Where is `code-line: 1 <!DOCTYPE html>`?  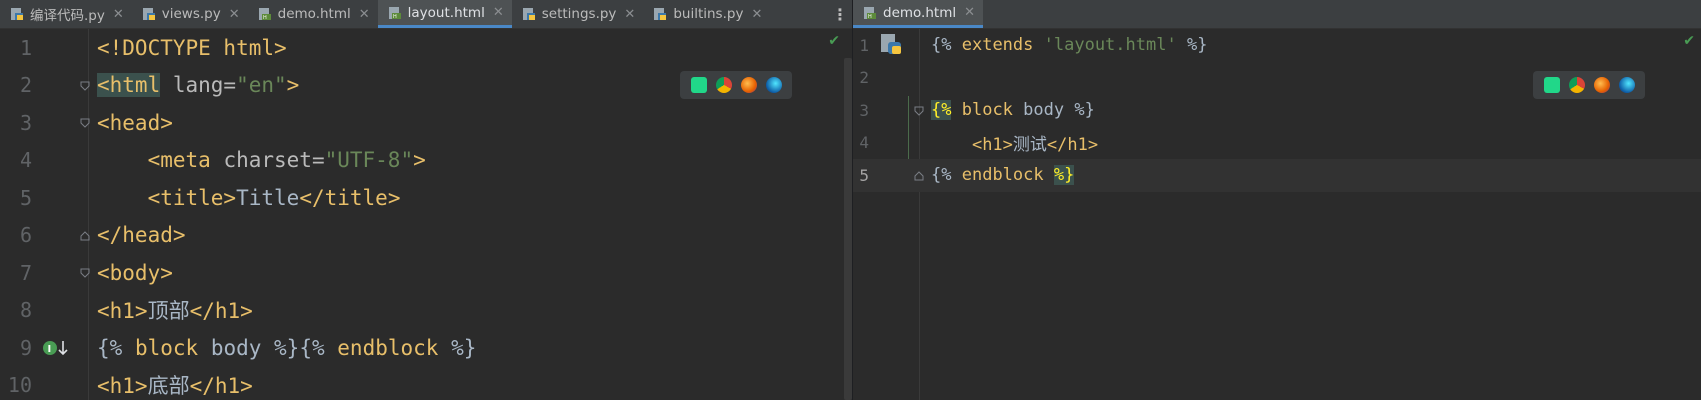 code-line: 1 <!DOCTYPE html> is located at coordinates (426, 48).